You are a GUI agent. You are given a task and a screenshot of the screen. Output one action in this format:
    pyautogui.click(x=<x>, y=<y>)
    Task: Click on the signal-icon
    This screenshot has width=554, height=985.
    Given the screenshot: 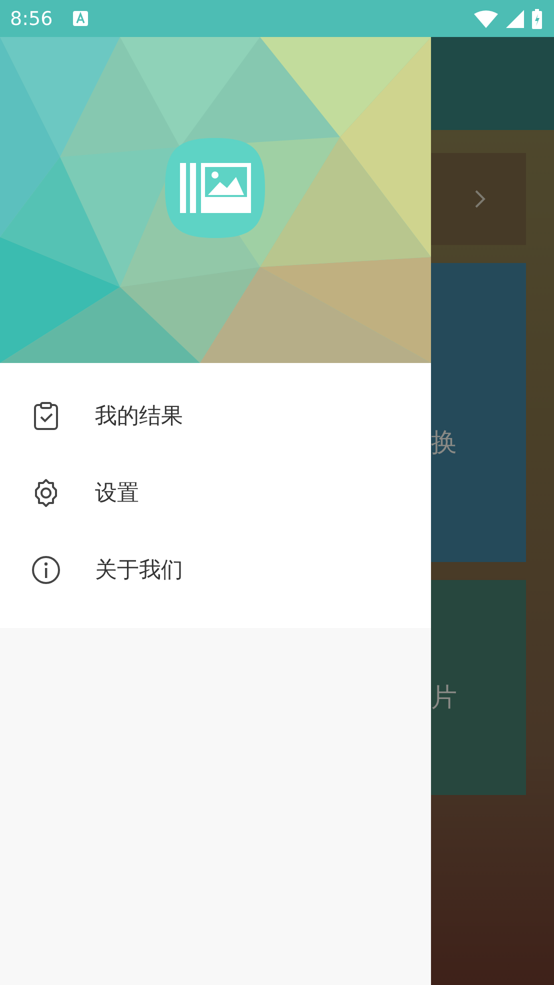 What is the action you would take?
    pyautogui.click(x=515, y=19)
    